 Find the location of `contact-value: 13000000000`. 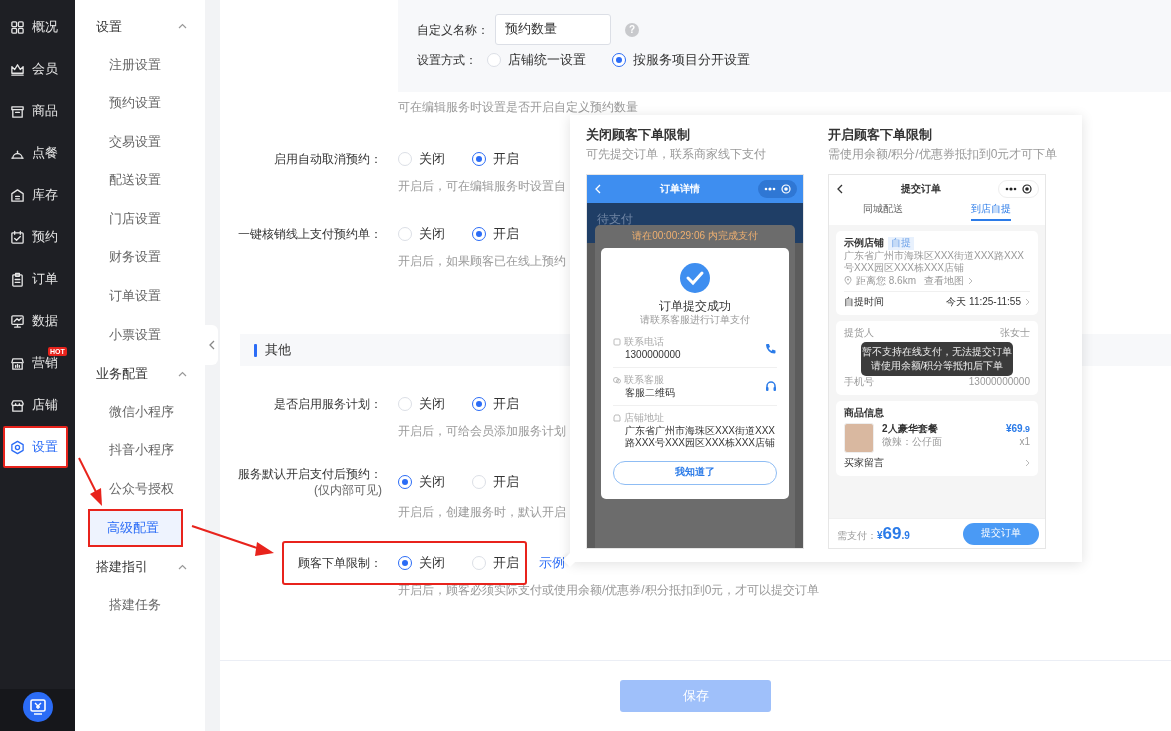

contact-value: 13000000000 is located at coordinates (999, 382).